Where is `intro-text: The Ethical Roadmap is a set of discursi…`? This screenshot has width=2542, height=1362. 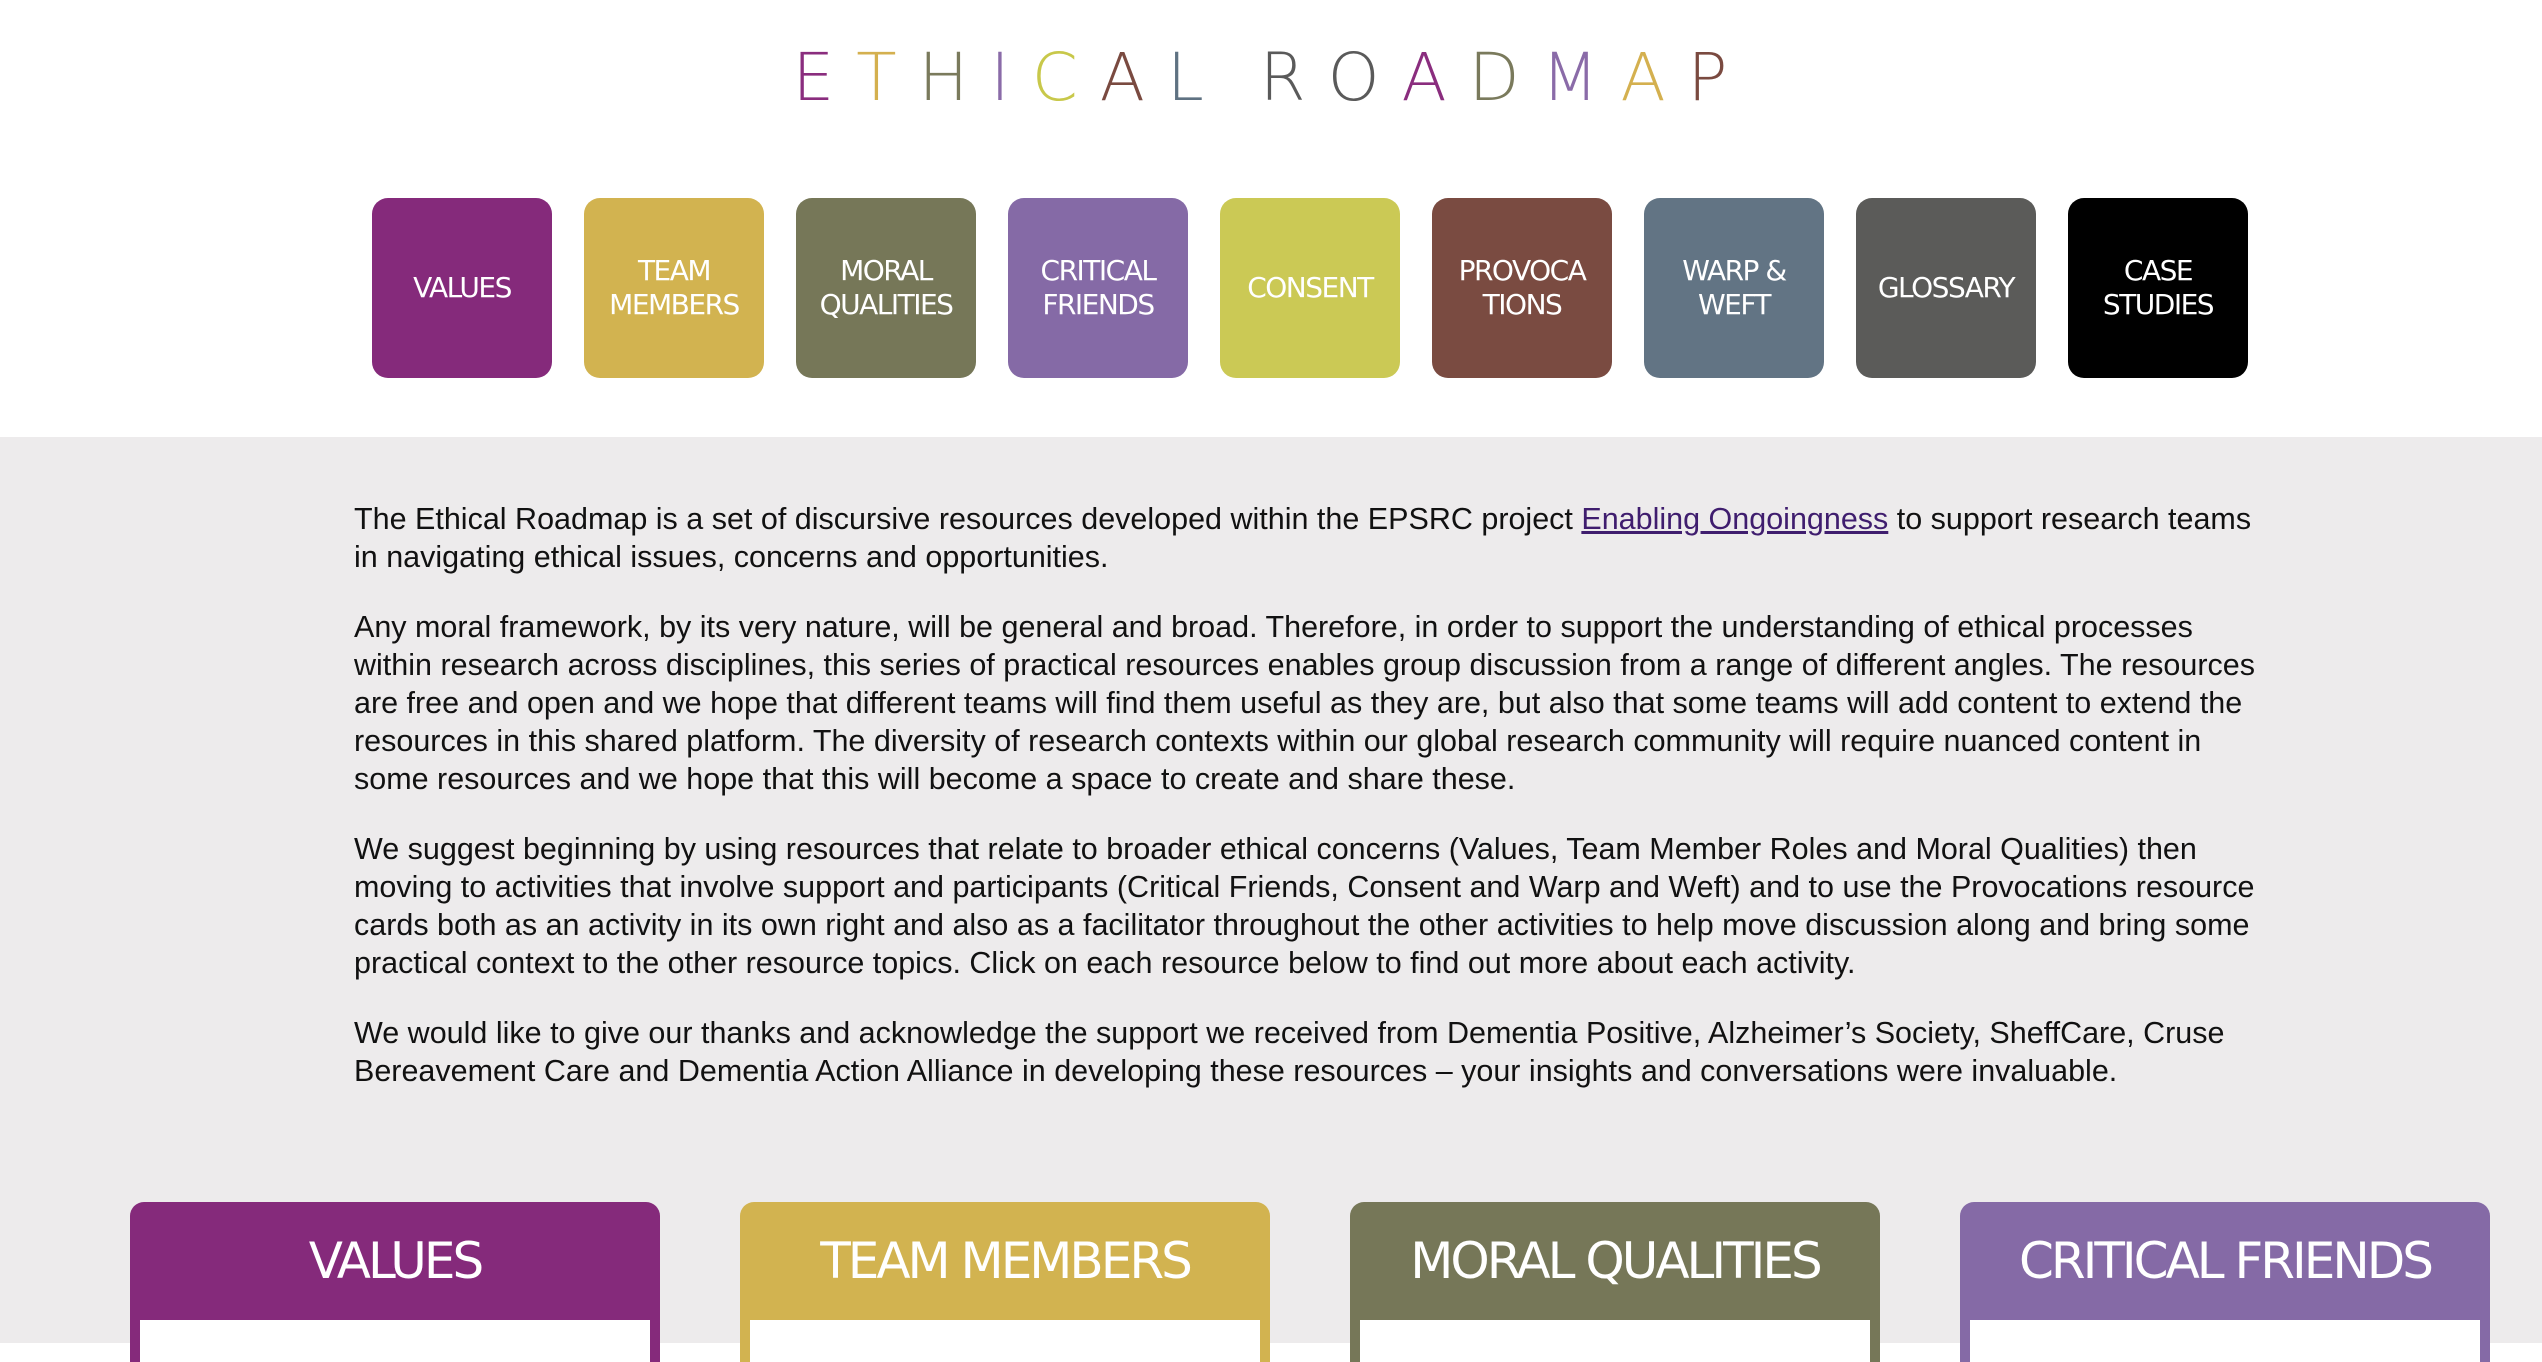 intro-text: The Ethical Roadmap is a set of discursi… is located at coordinates (968, 519).